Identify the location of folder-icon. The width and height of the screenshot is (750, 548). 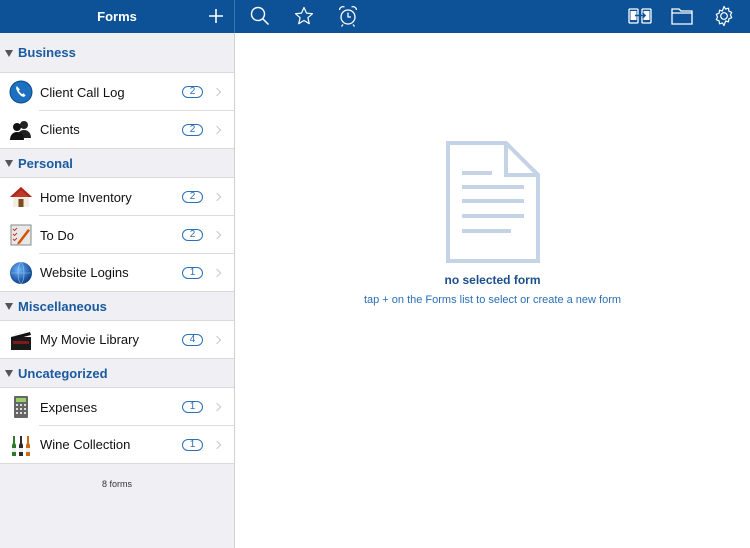
(682, 16).